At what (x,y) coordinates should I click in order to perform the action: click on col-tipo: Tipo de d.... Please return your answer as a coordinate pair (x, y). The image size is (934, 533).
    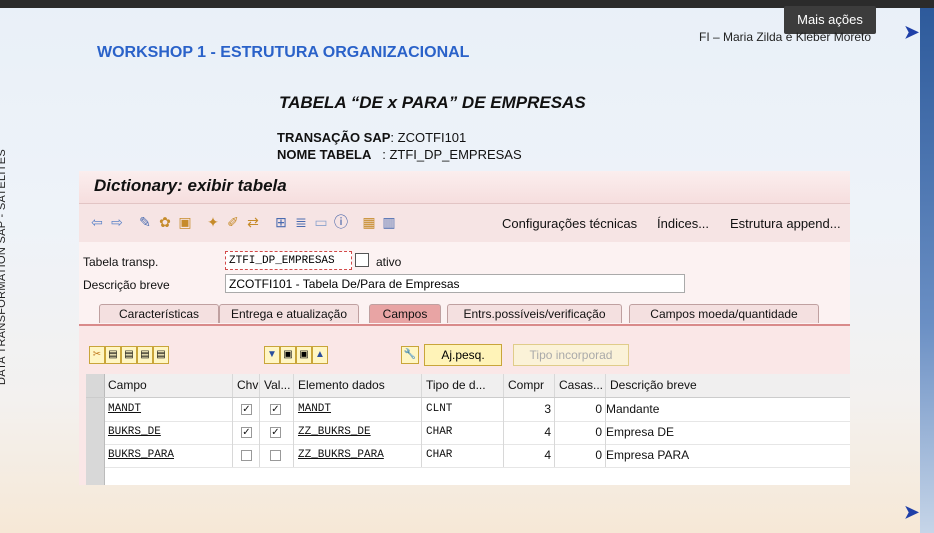
    Looking at the image, I should click on (463, 385).